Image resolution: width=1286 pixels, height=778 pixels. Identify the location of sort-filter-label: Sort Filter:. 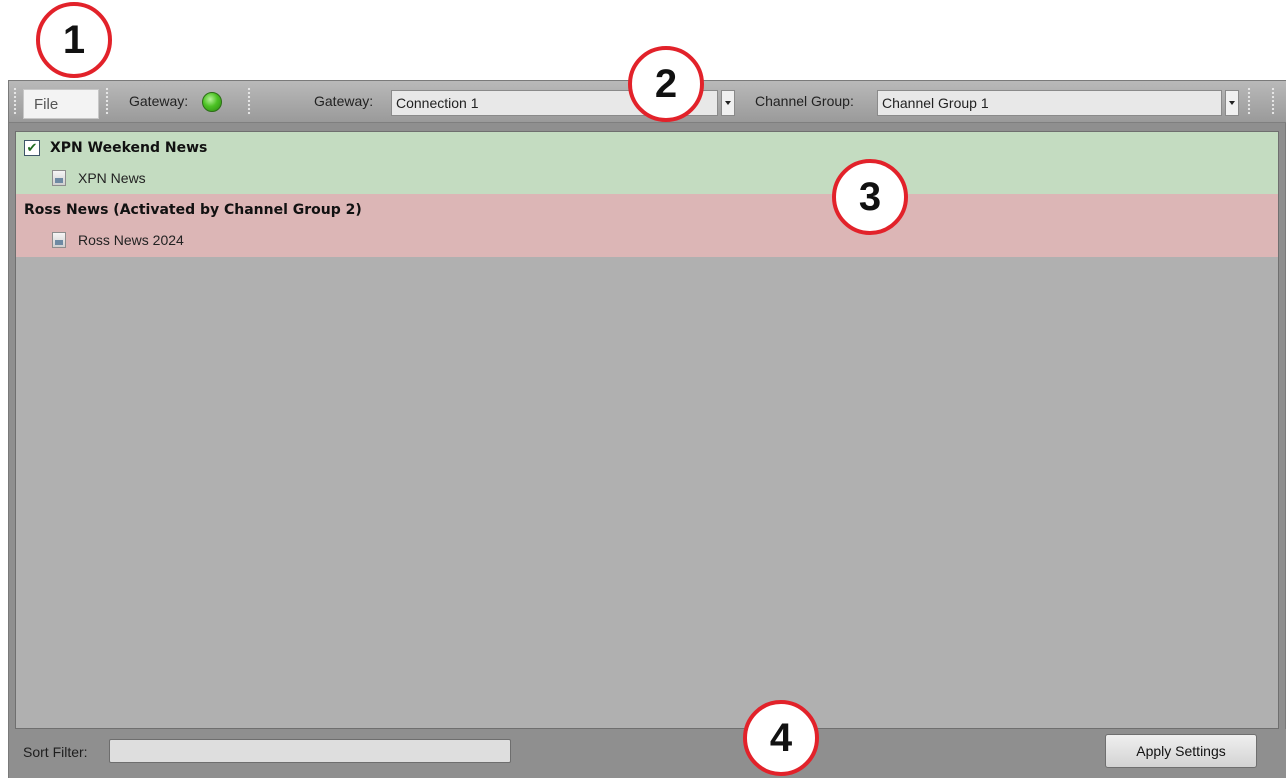
(55, 752).